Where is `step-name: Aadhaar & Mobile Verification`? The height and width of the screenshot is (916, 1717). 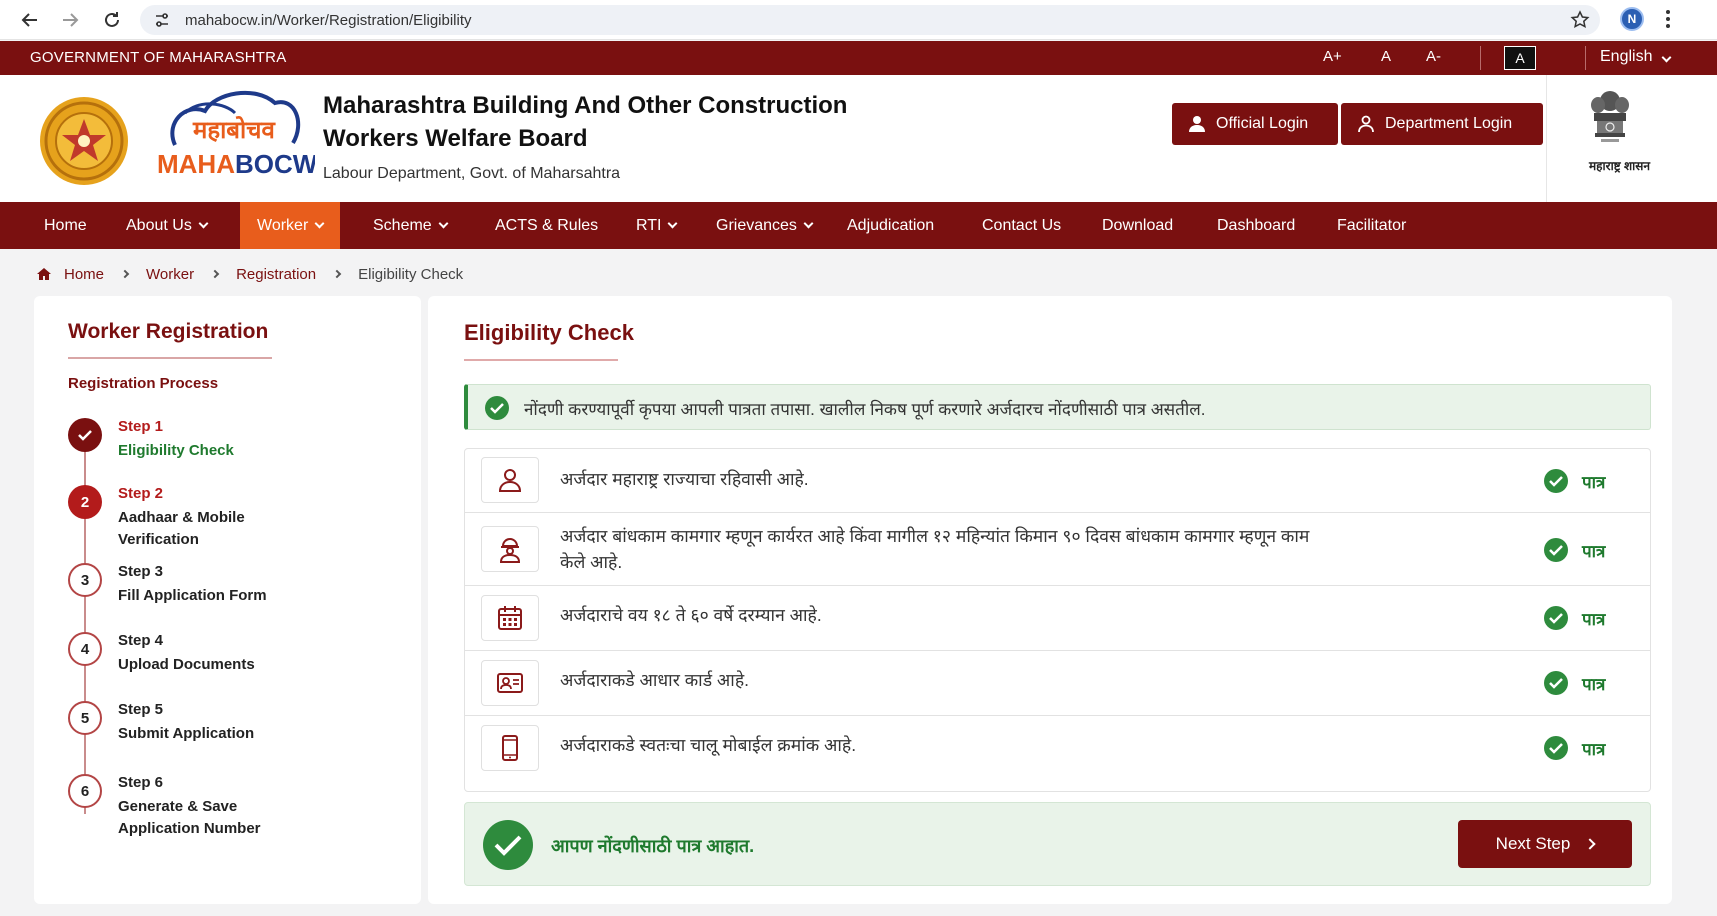
step-name: Aadhaar & Mobile Verification is located at coordinates (181, 528).